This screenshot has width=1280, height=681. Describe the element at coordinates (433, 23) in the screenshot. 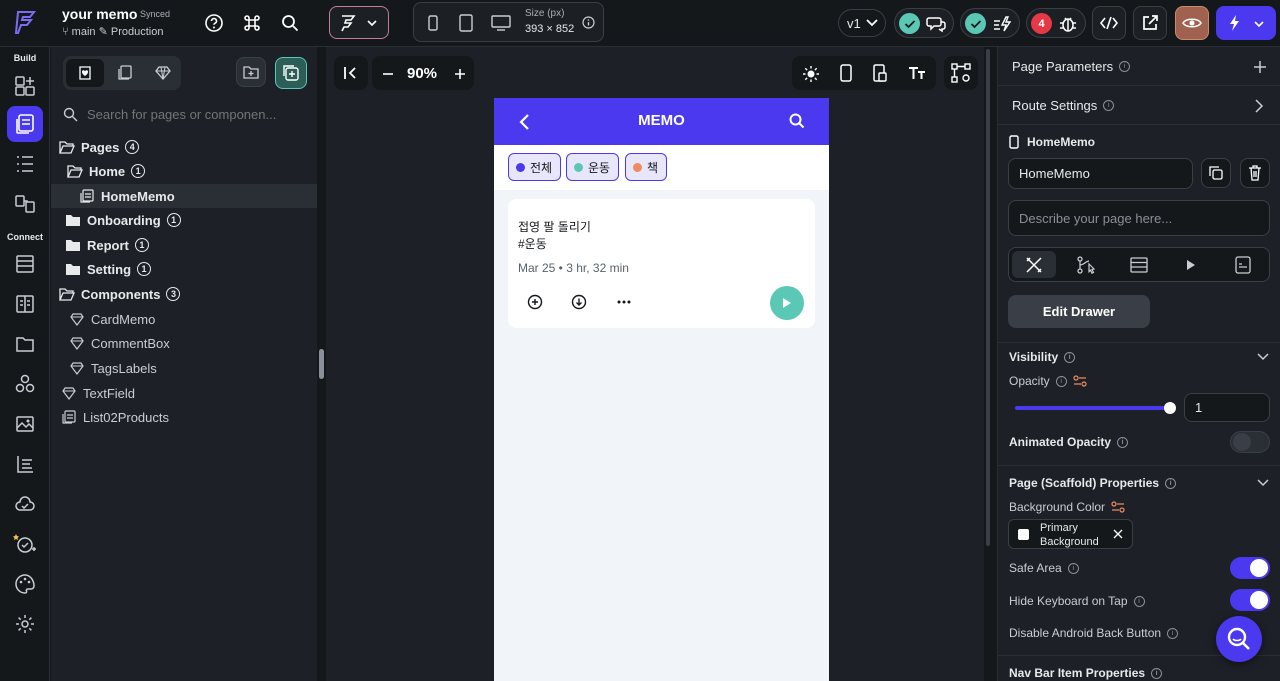

I see `phone-device-icon` at that location.